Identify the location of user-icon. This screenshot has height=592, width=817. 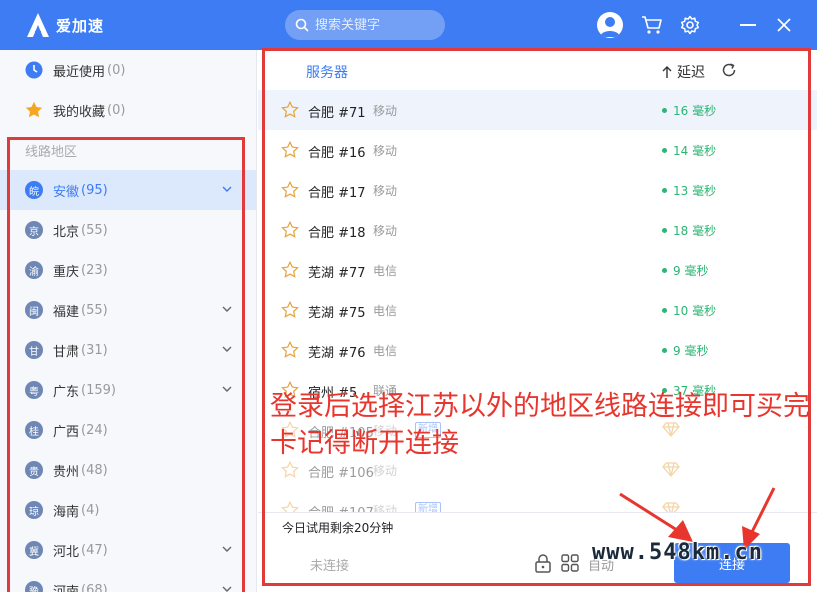
(610, 27).